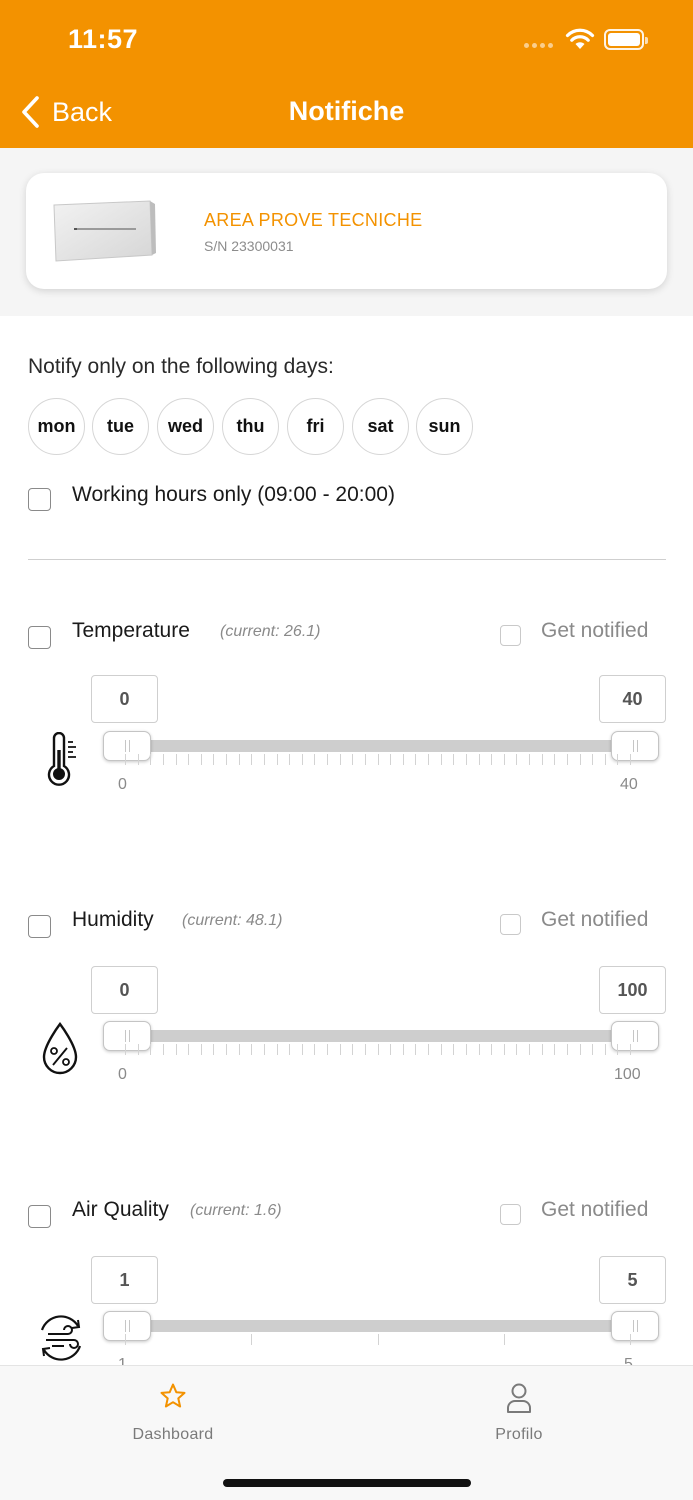 This screenshot has height=1500, width=693. I want to click on working-hours-label: Working hours only (09:00 - 20:00), so click(233, 494).